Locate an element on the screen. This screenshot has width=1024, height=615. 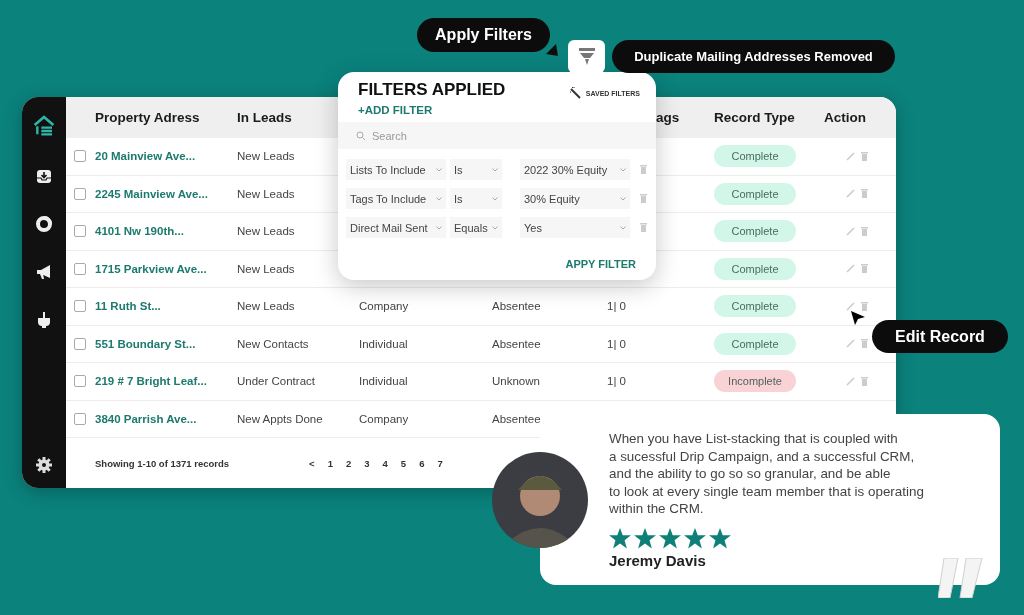
table-cell-text: Unknown is located at coordinates (516, 381).